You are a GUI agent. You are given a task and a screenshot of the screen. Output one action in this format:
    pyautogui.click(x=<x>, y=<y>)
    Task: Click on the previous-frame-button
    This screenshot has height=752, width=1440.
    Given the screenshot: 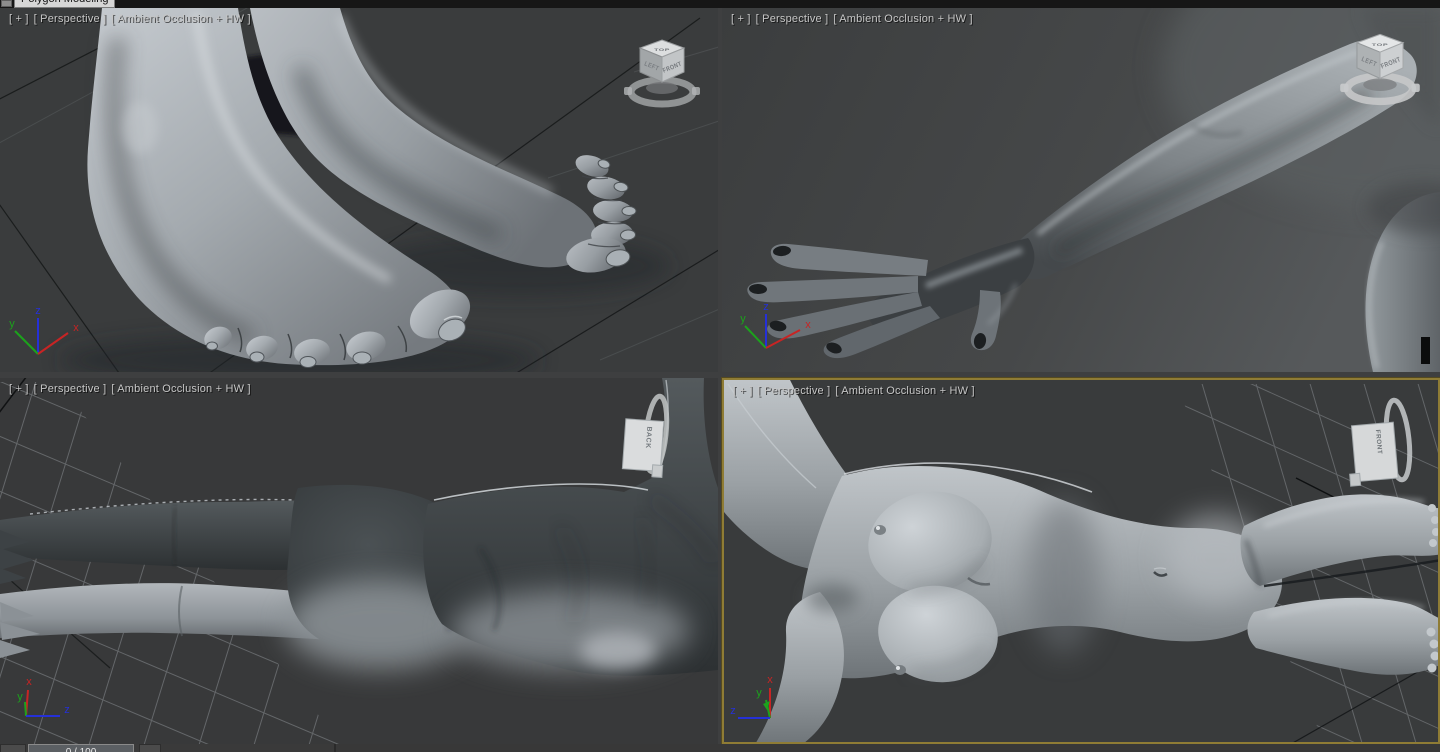 What is the action you would take?
    pyautogui.click(x=13, y=748)
    